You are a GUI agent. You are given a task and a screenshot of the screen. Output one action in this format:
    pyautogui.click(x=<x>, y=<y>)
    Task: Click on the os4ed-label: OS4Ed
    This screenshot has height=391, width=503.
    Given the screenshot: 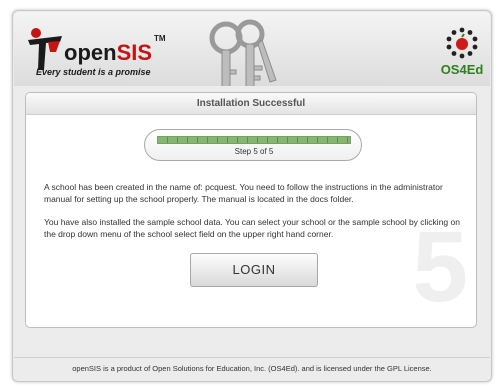 What is the action you would take?
    pyautogui.click(x=462, y=69)
    